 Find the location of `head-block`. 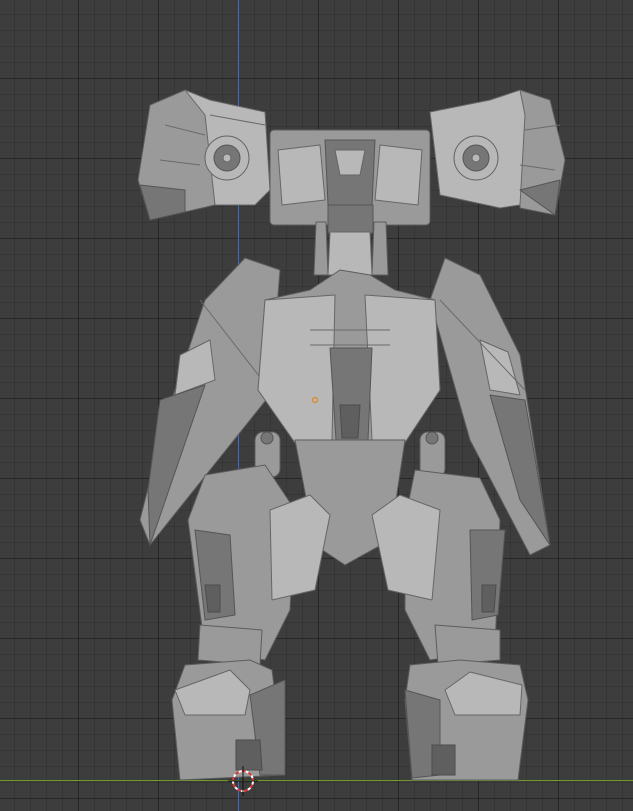

head-block is located at coordinates (350, 202).